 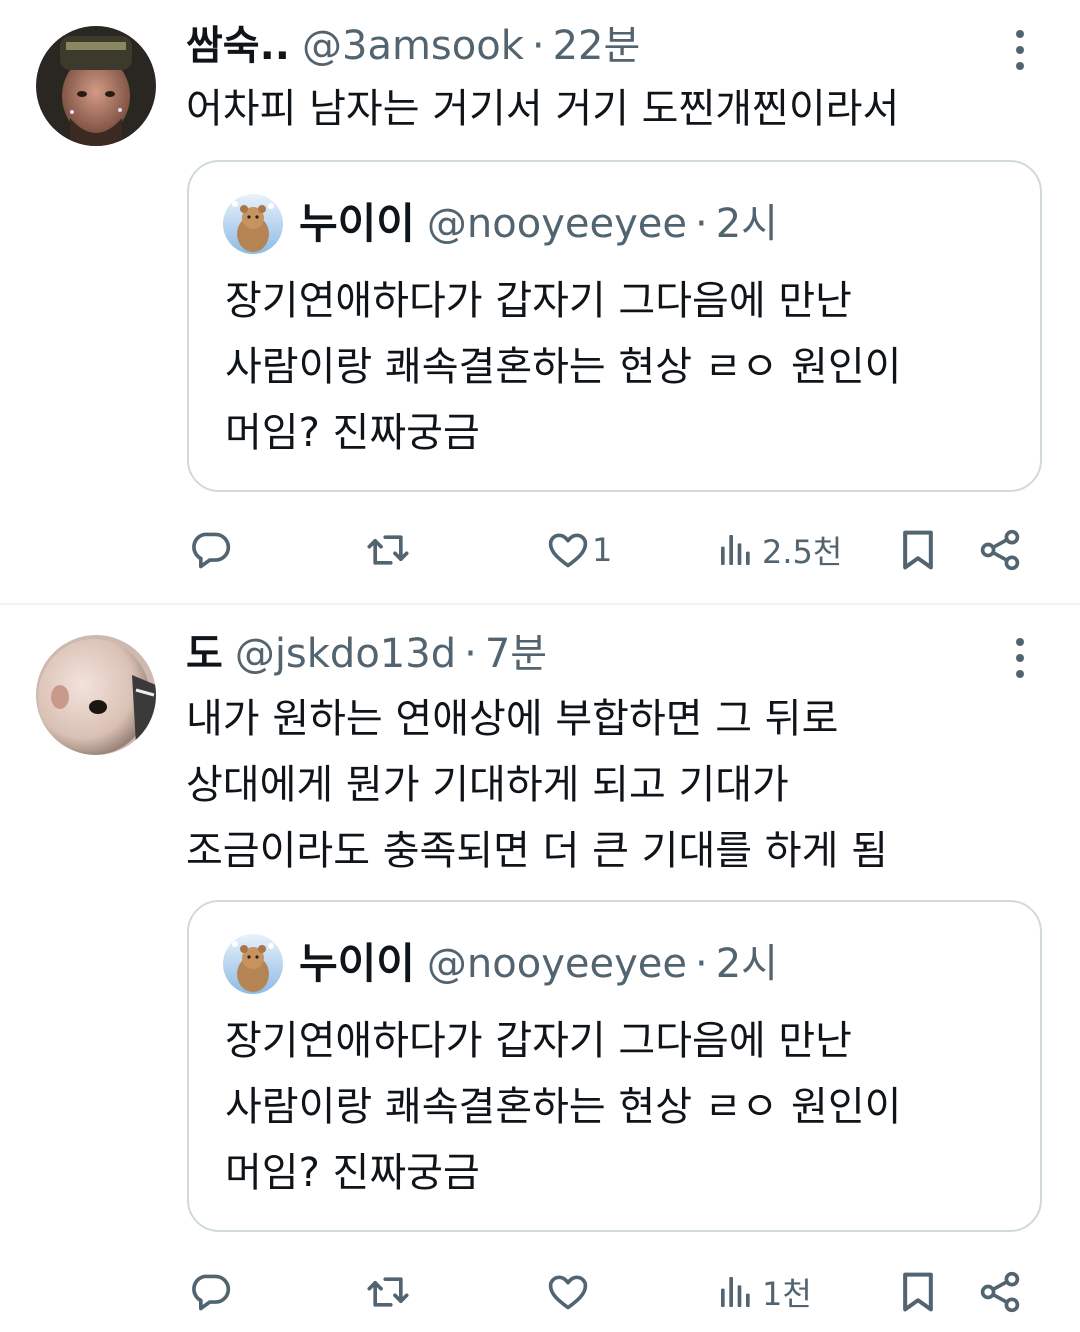 I want to click on timestamp: 7분, so click(x=516, y=654).